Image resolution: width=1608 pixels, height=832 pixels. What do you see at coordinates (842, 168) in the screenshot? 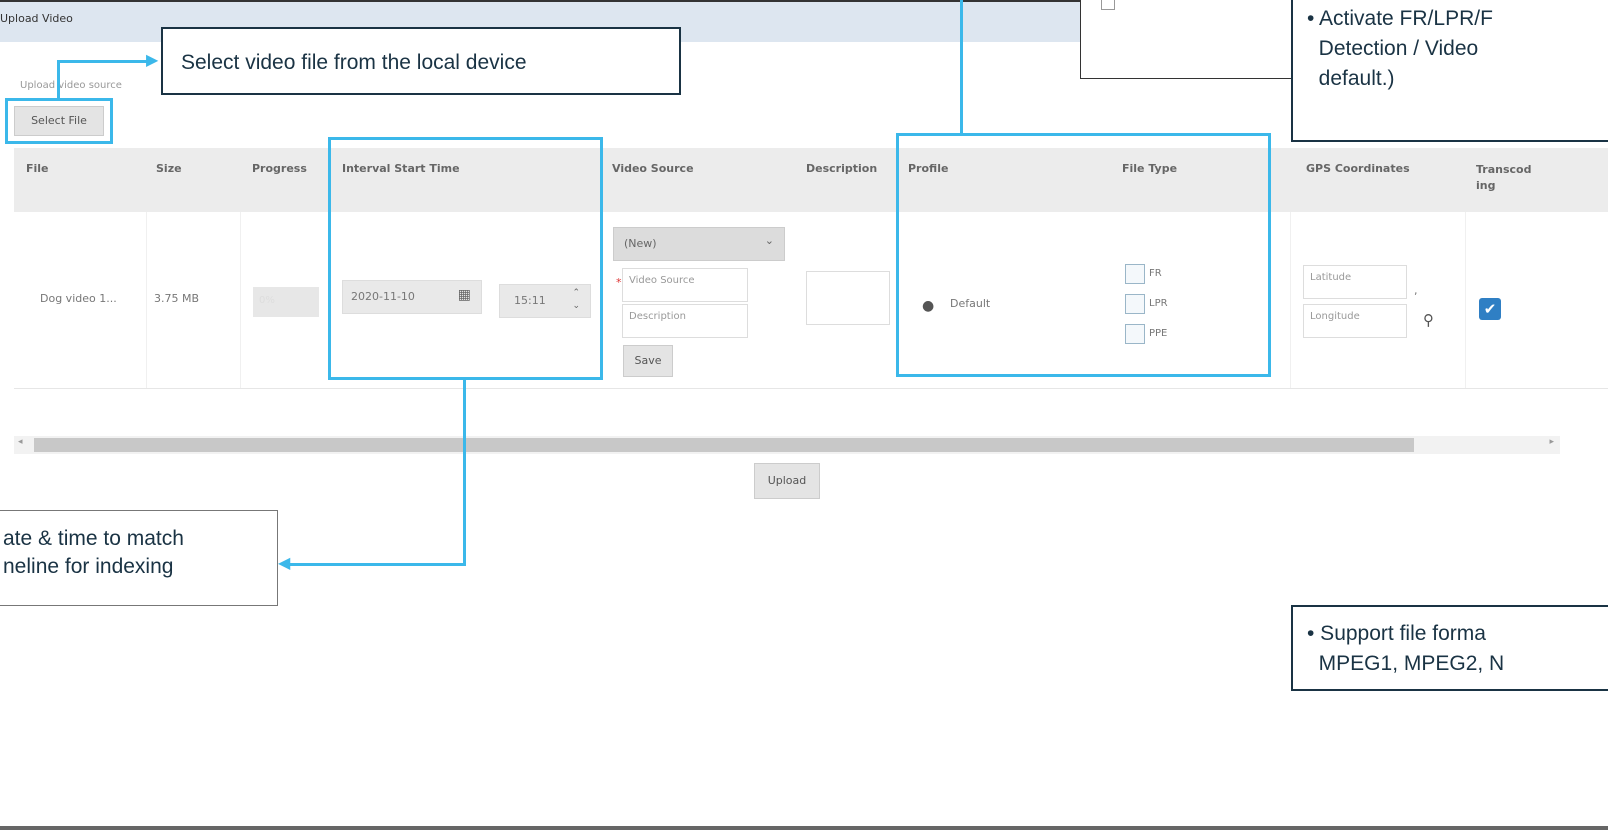
I see `col-description: Description` at bounding box center [842, 168].